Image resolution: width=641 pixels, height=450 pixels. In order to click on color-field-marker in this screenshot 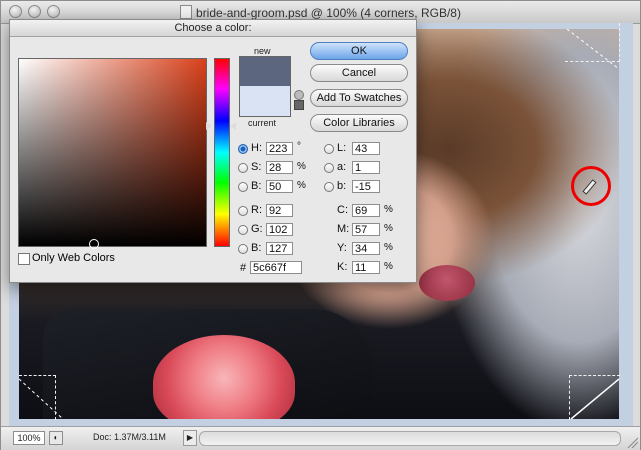, I will do `click(94, 244)`.